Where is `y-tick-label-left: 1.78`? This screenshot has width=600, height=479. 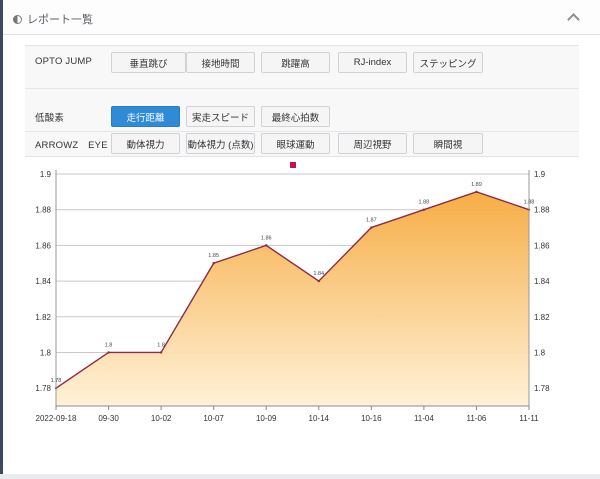
y-tick-label-left: 1.78 is located at coordinates (43, 388).